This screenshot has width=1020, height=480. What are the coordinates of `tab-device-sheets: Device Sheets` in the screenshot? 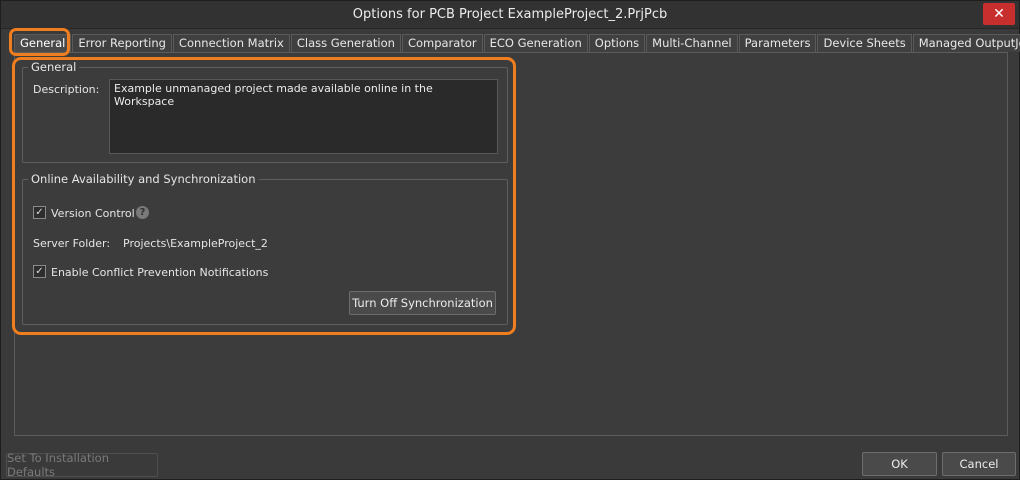 It's located at (864, 43).